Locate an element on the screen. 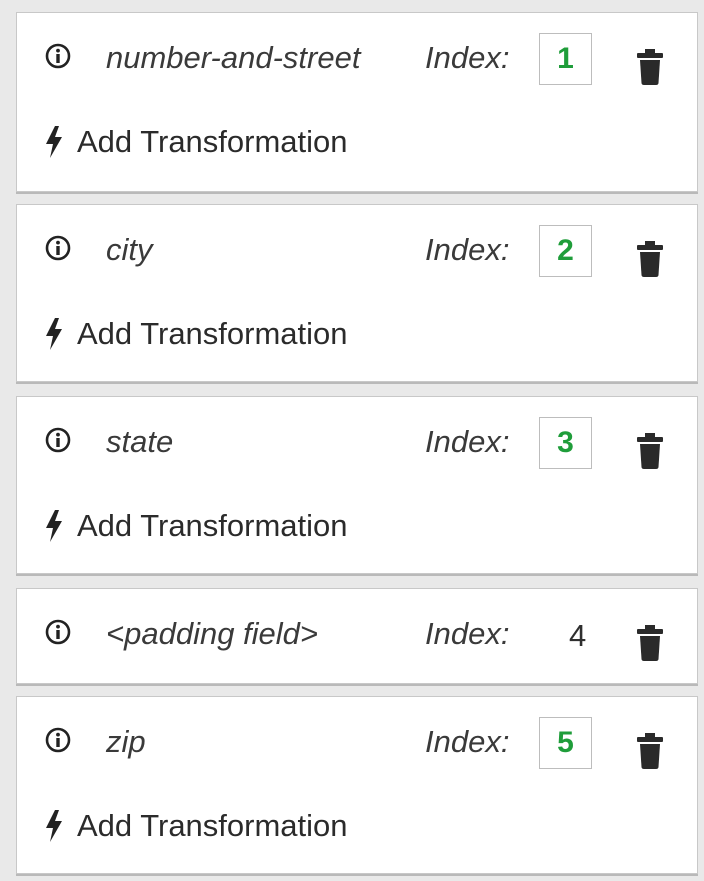 Image resolution: width=704 pixels, height=881 pixels. field-name: zip is located at coordinates (126, 741).